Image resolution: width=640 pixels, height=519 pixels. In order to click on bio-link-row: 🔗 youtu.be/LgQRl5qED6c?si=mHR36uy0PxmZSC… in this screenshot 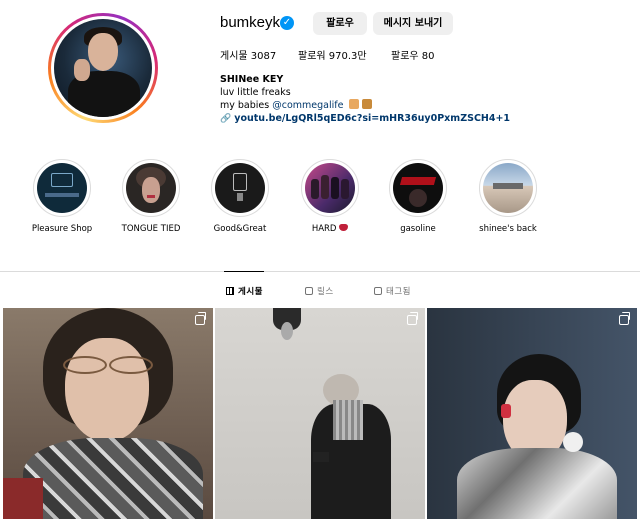, I will do `click(365, 119)`.